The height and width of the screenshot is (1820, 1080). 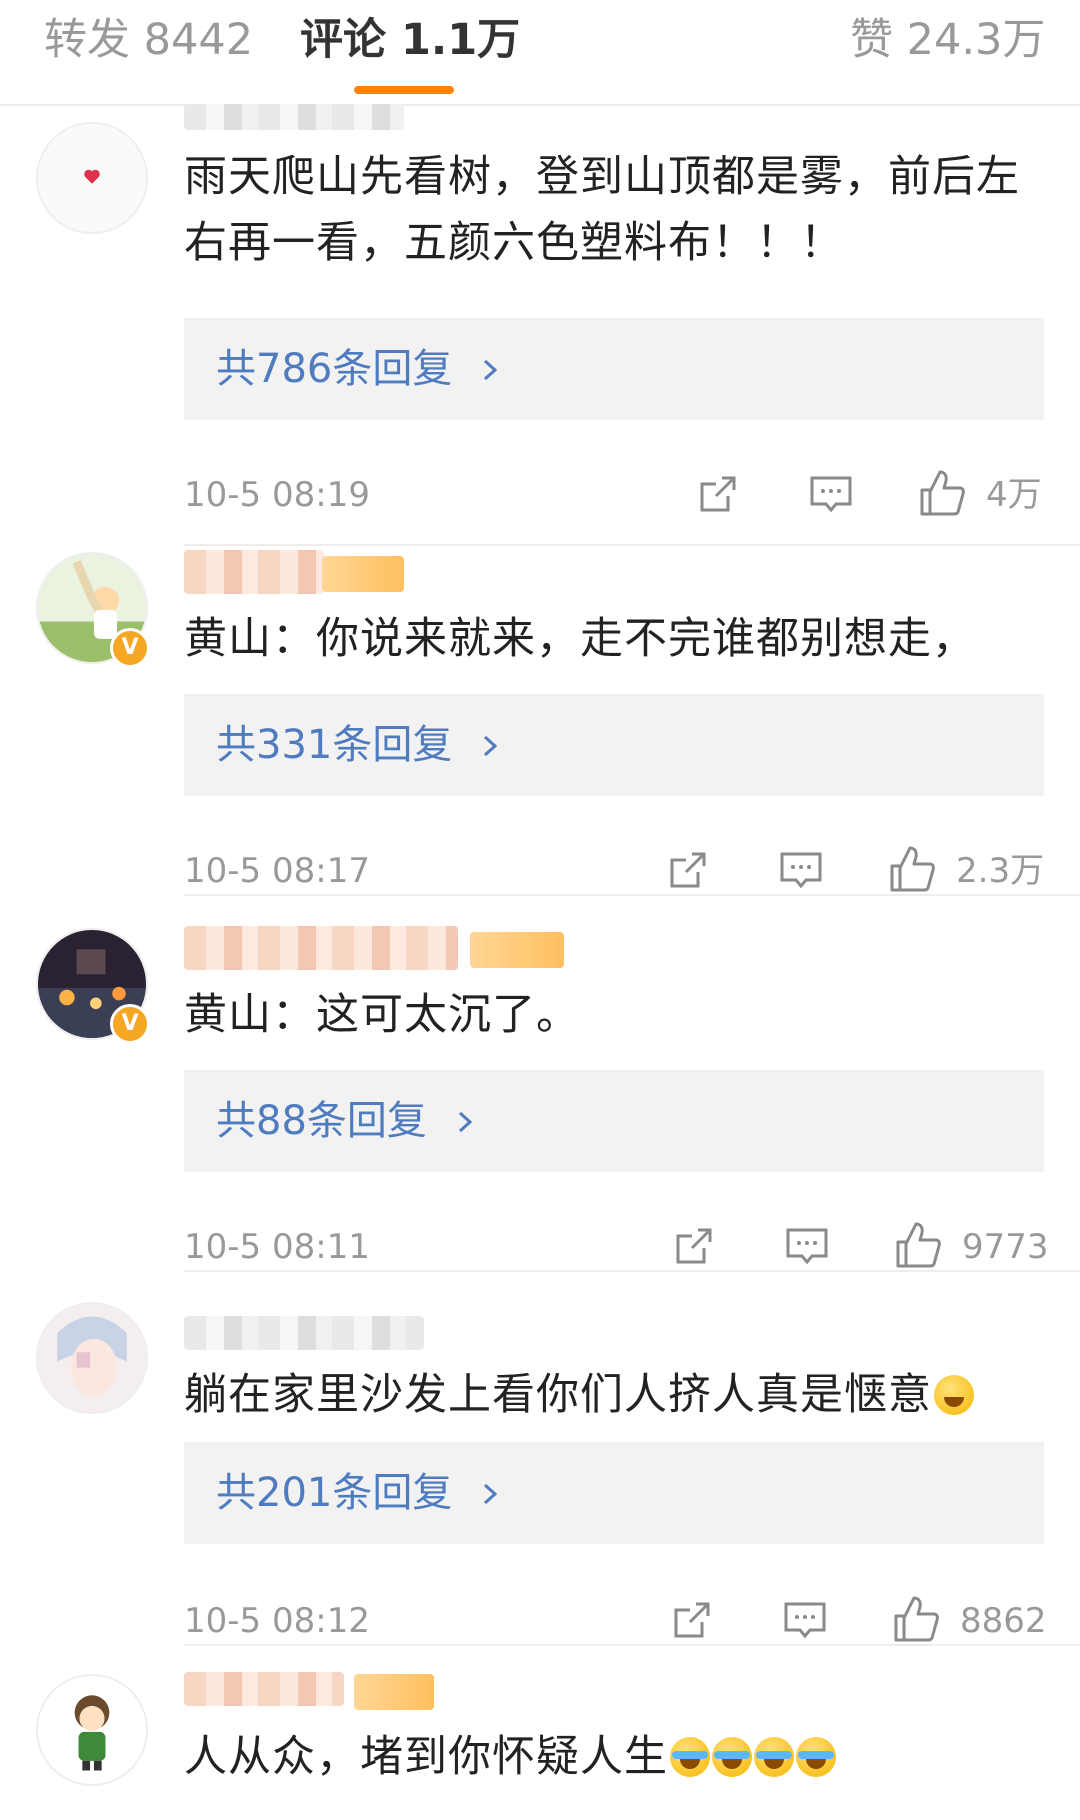 I want to click on replies-button: 共88条回复, so click(x=614, y=1121).